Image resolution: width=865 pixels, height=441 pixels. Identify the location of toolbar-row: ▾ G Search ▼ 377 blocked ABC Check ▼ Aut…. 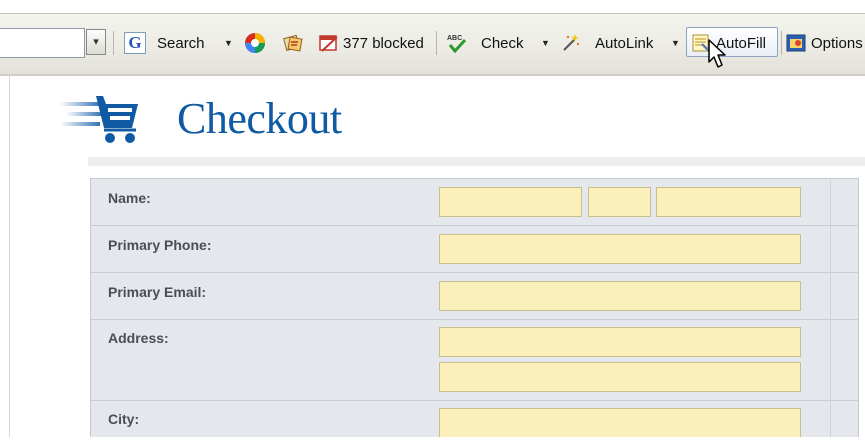
(432, 42).